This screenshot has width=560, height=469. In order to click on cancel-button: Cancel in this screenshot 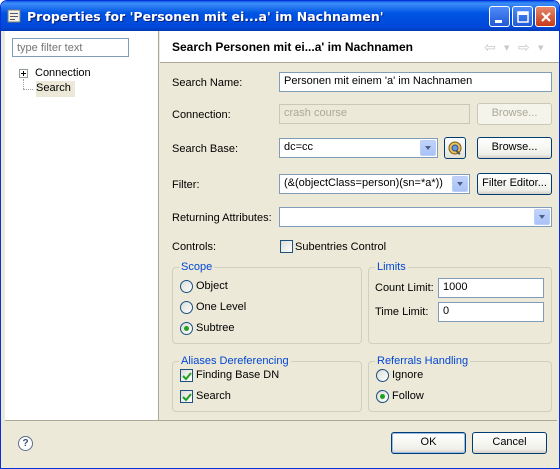, I will do `click(509, 443)`.